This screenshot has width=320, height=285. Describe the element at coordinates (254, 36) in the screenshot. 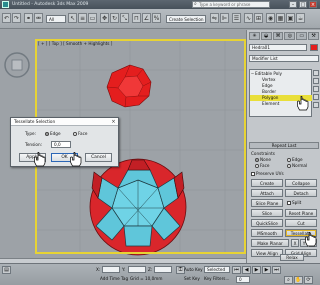

I see `create-tab-icon: ✳` at that location.